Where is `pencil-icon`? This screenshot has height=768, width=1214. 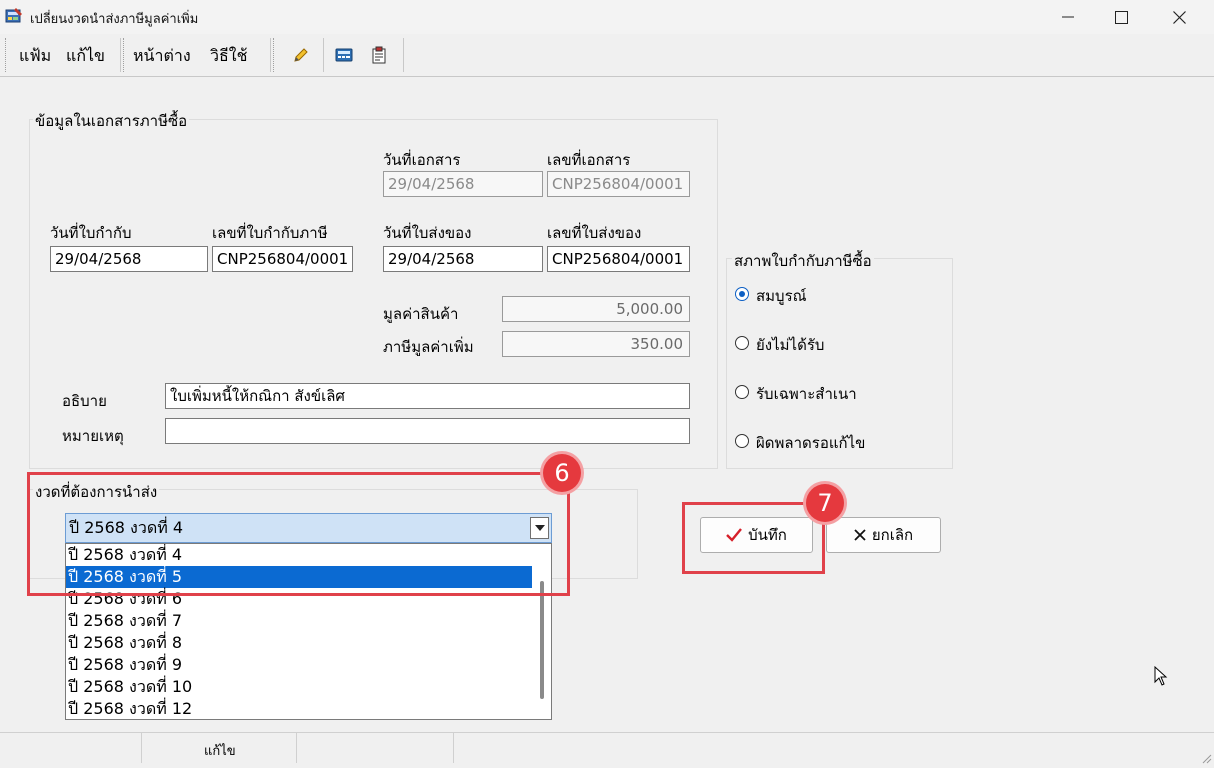
pencil-icon is located at coordinates (301, 55).